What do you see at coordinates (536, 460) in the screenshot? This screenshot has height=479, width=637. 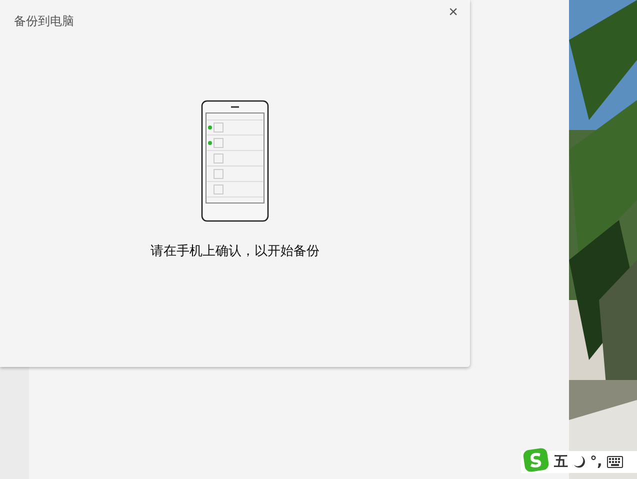 I see `ime-logo-icon` at bounding box center [536, 460].